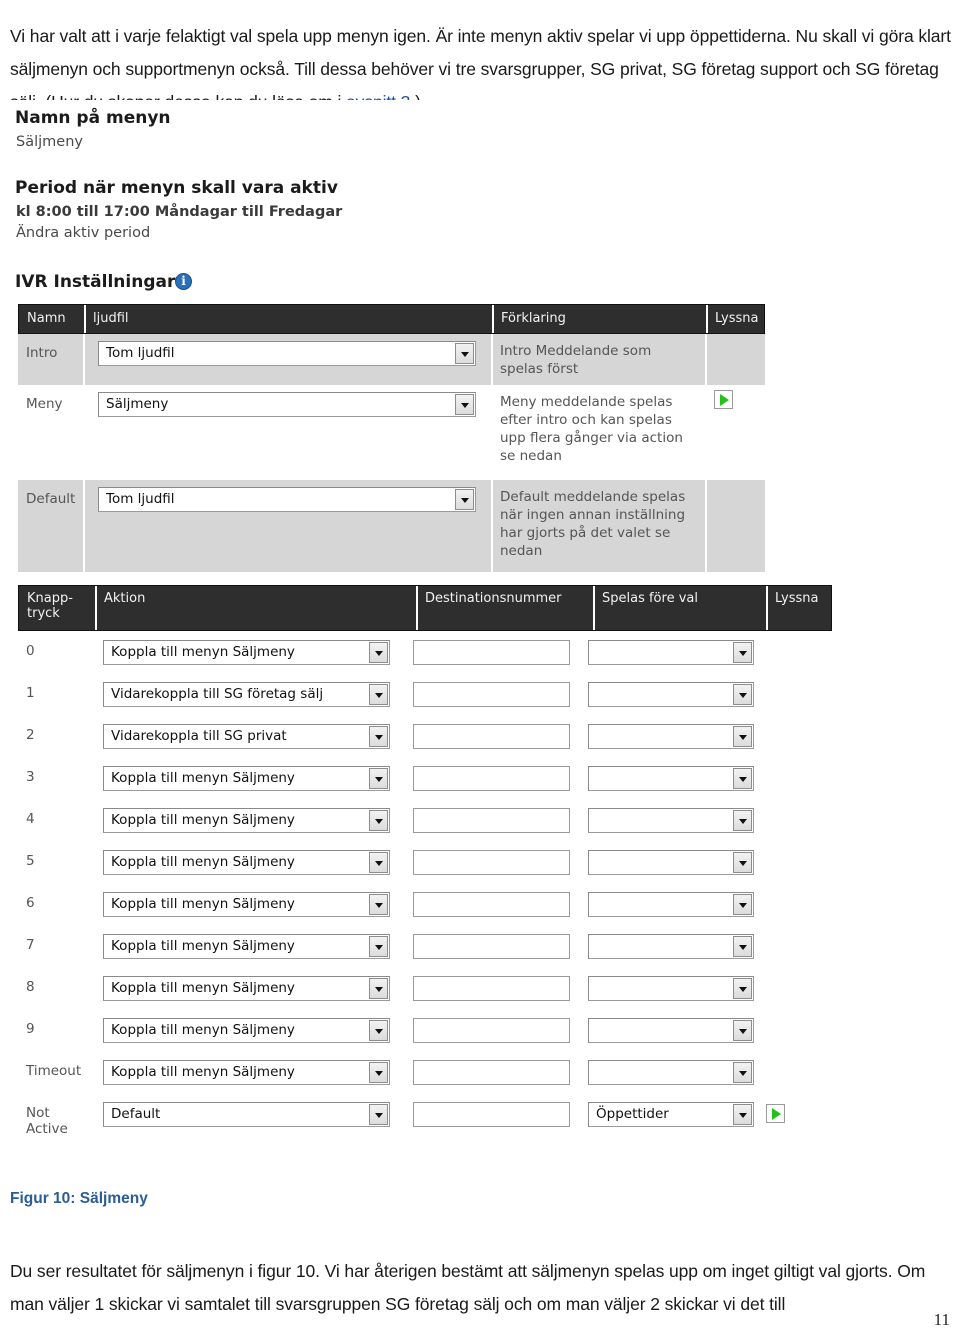  Describe the element at coordinates (30, 777) in the screenshot. I see `keypress-label-3: 3` at that location.